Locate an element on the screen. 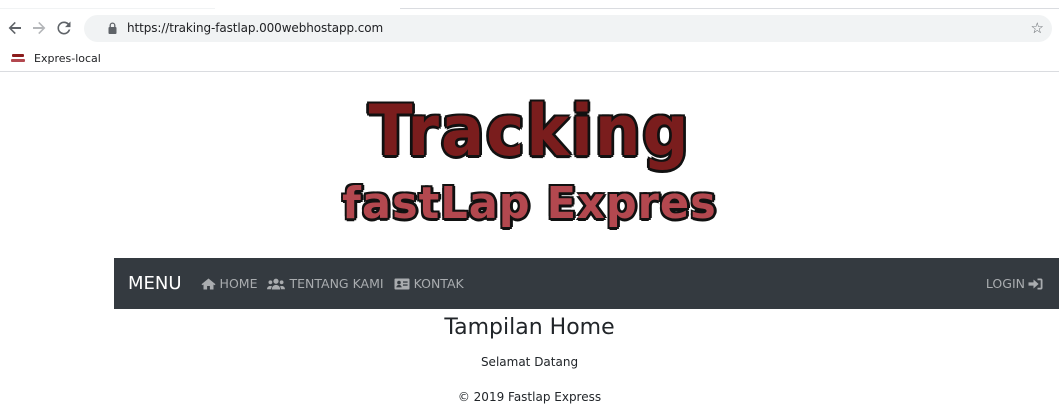 This screenshot has width=1059, height=406. back-button is located at coordinates (15, 28).